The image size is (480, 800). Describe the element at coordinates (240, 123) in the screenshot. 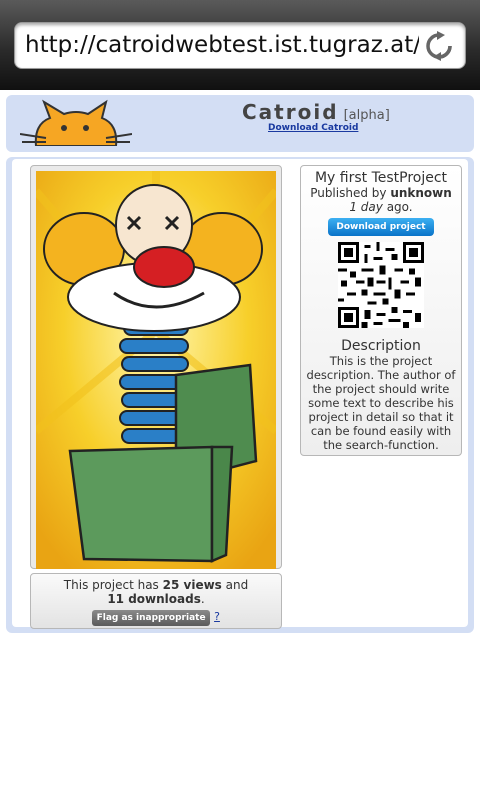

I see `site-header: Catroid [alpha] Download Catroid` at that location.